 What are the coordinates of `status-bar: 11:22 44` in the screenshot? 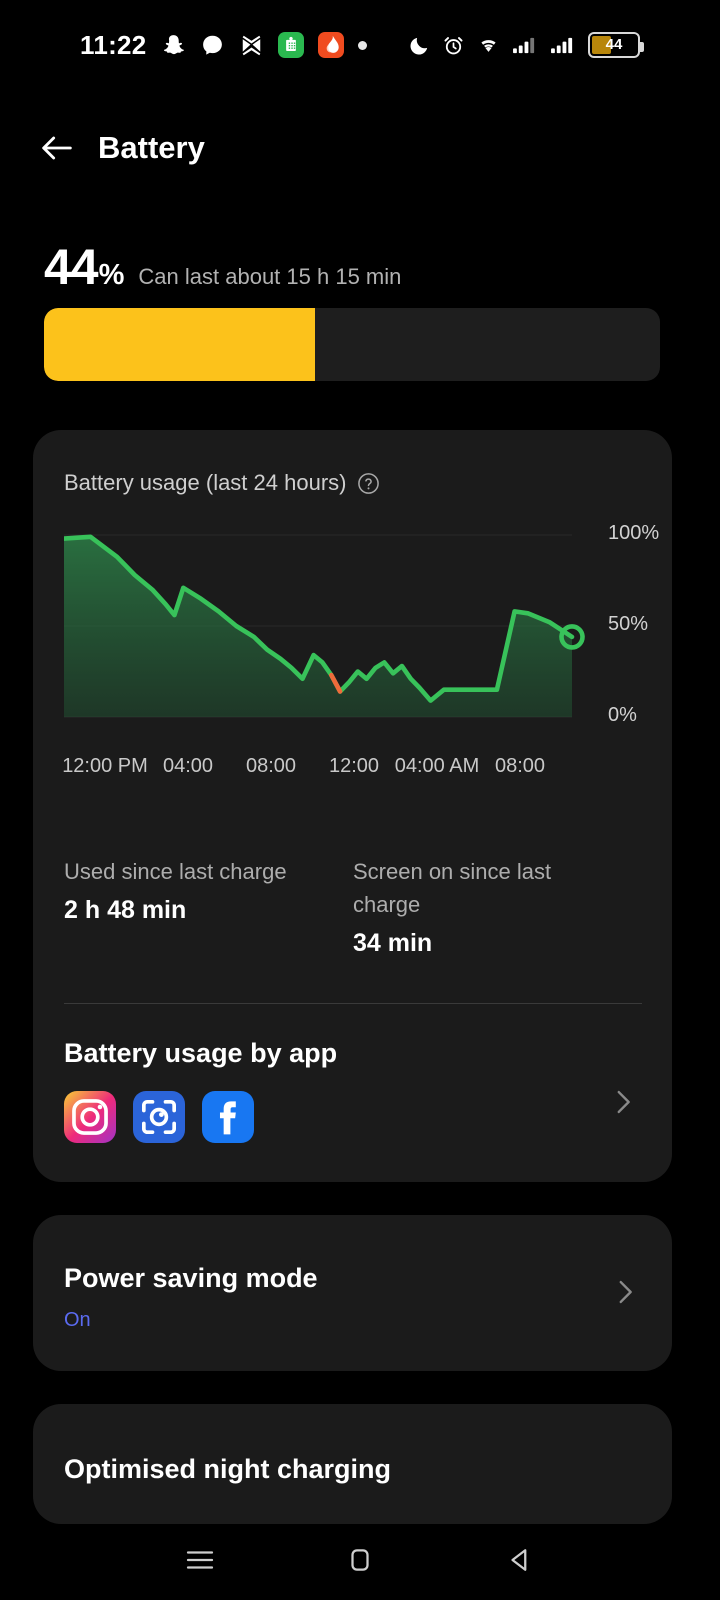 It's located at (360, 45).